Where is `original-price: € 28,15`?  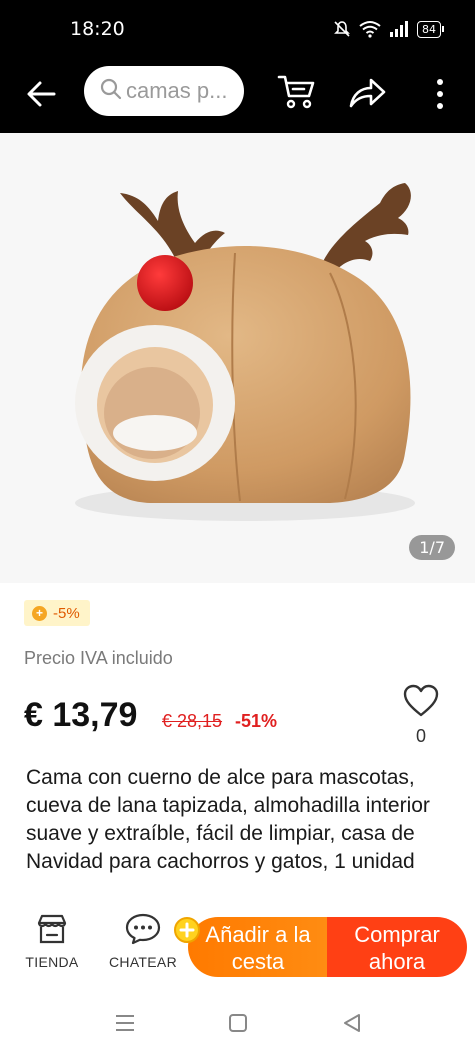 original-price: € 28,15 is located at coordinates (192, 721).